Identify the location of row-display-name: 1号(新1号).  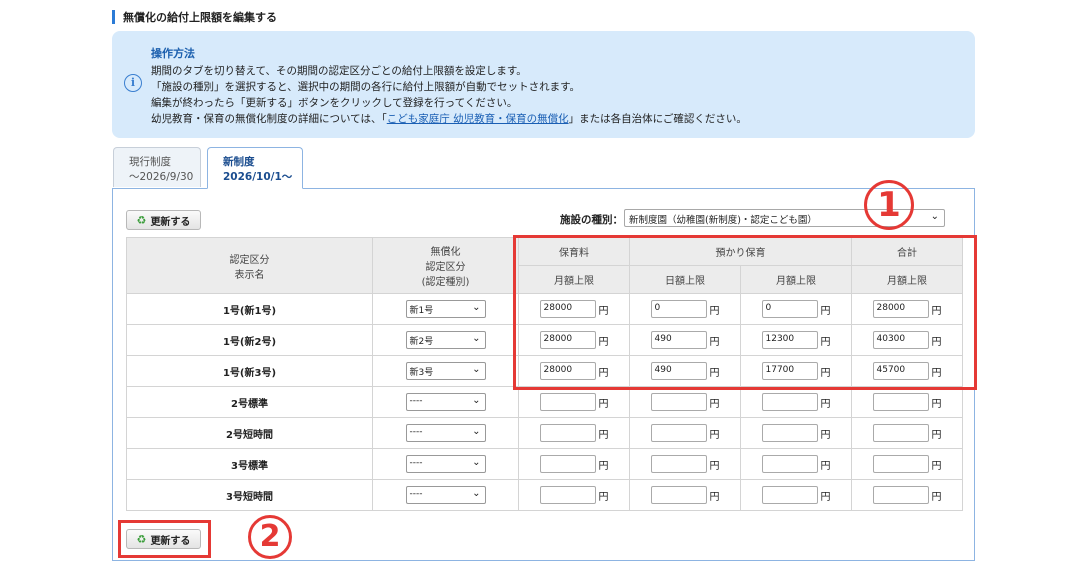
(249, 309).